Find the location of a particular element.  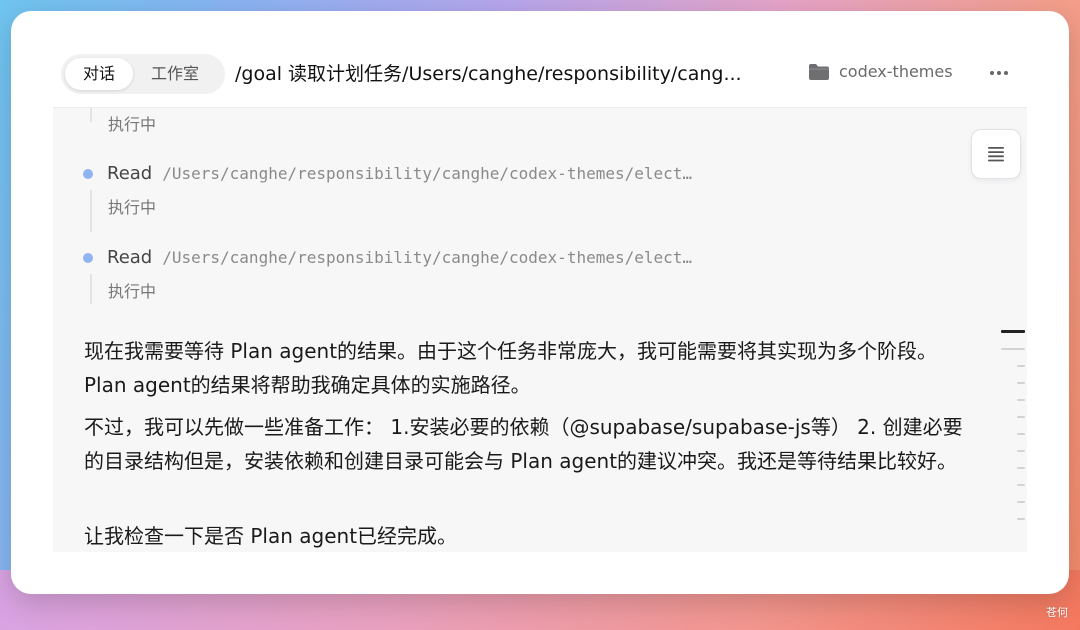

more-horizontal-icon is located at coordinates (992, 73).